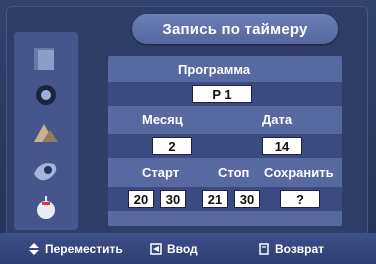 This screenshot has height=264, width=376. Describe the element at coordinates (277, 119) in the screenshot. I see `date-label: Дата` at that location.